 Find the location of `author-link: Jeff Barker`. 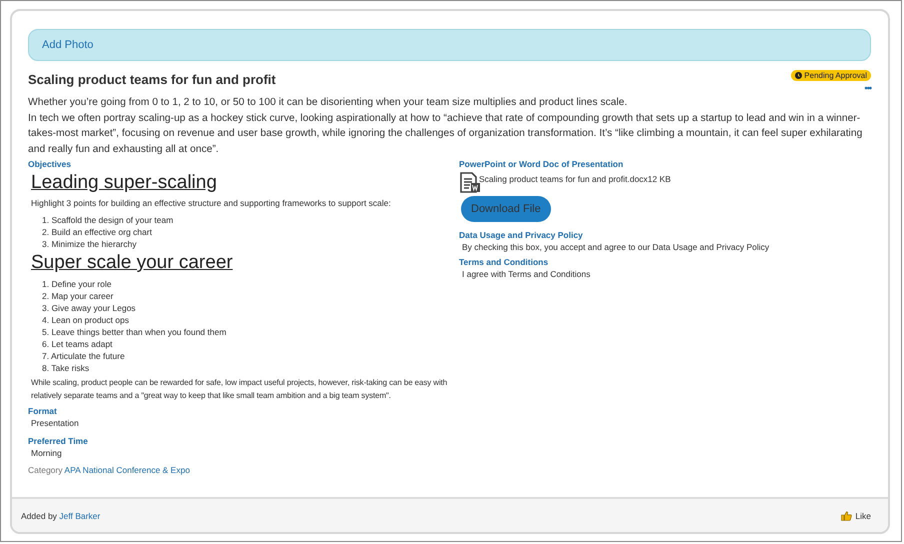

author-link: Jeff Barker is located at coordinates (79, 515).